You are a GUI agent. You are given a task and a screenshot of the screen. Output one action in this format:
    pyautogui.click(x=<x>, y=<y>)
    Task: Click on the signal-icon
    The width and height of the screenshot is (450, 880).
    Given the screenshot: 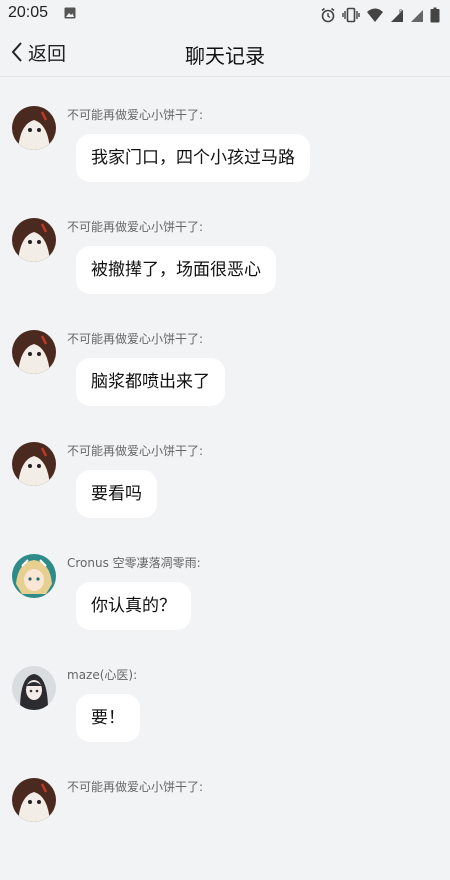 What is the action you would take?
    pyautogui.click(x=417, y=16)
    